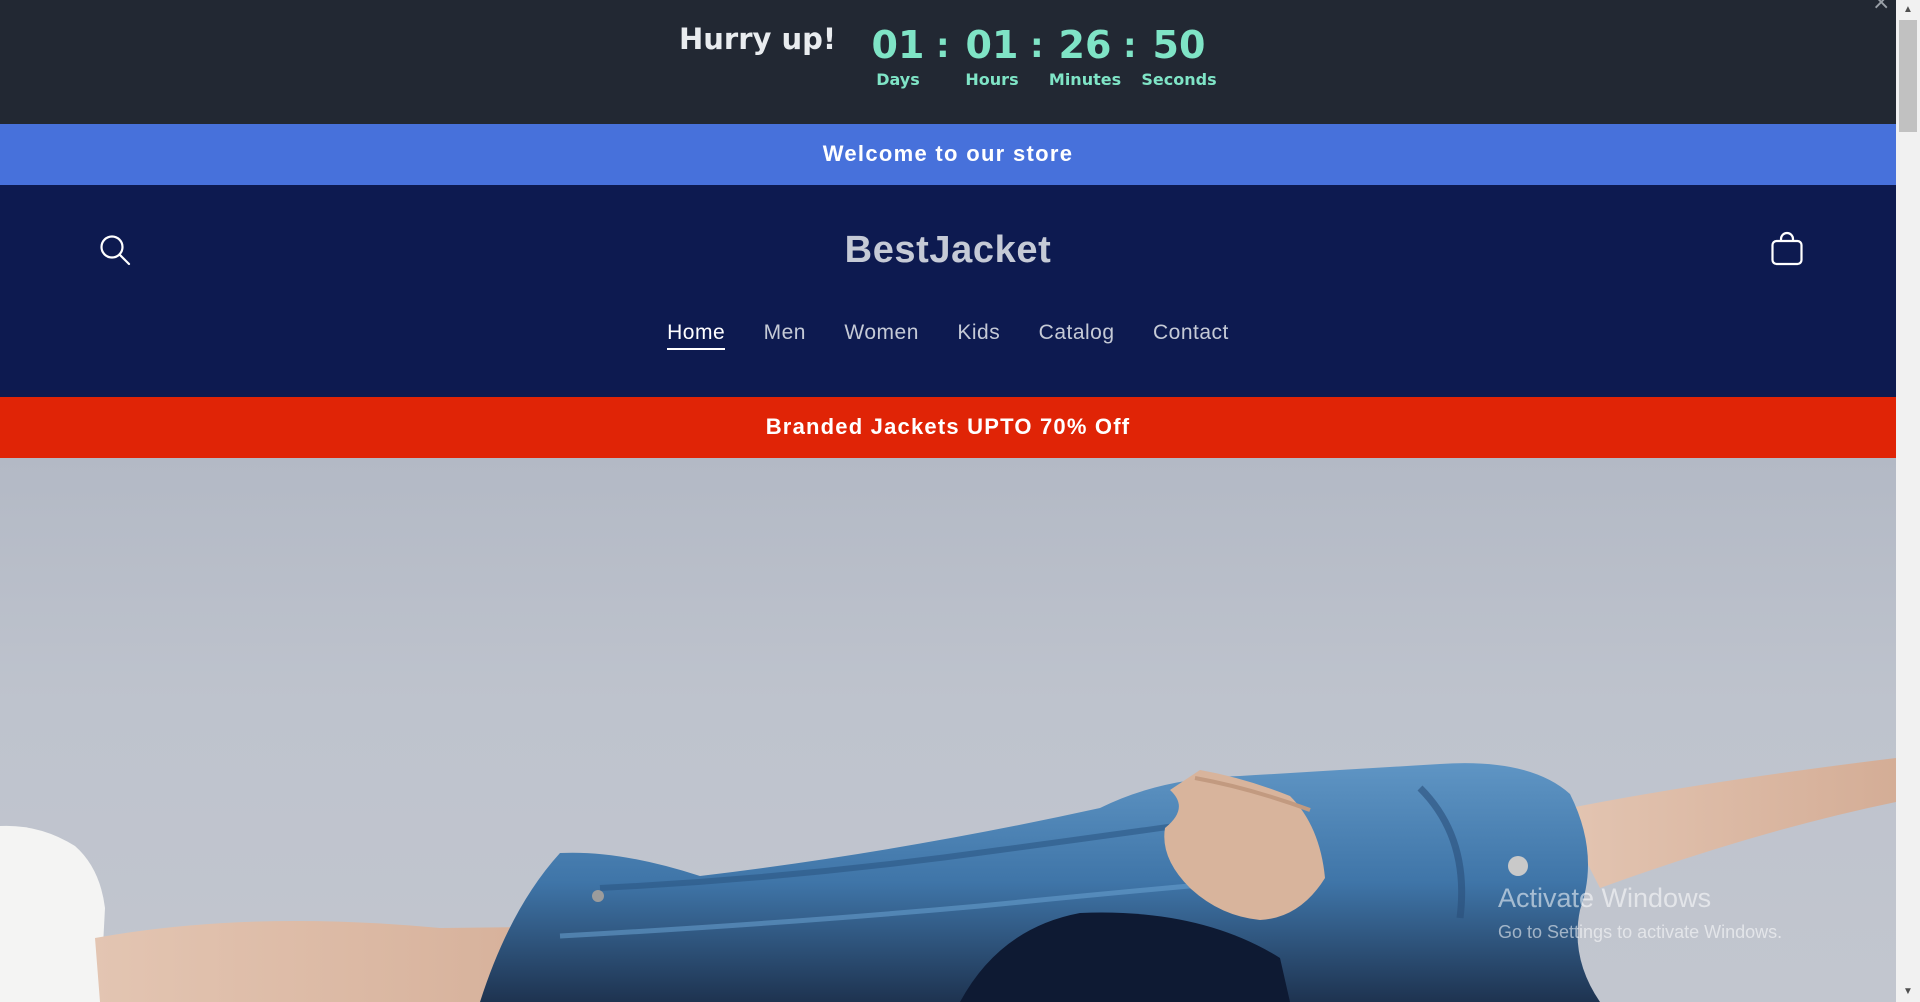 The image size is (1920, 1002). I want to click on countdown-minutes-value: 26, so click(1085, 45).